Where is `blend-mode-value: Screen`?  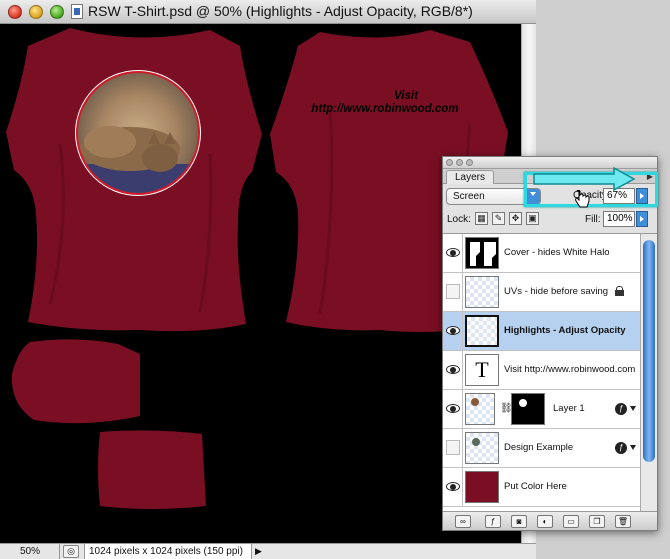 blend-mode-value: Screen is located at coordinates (469, 196).